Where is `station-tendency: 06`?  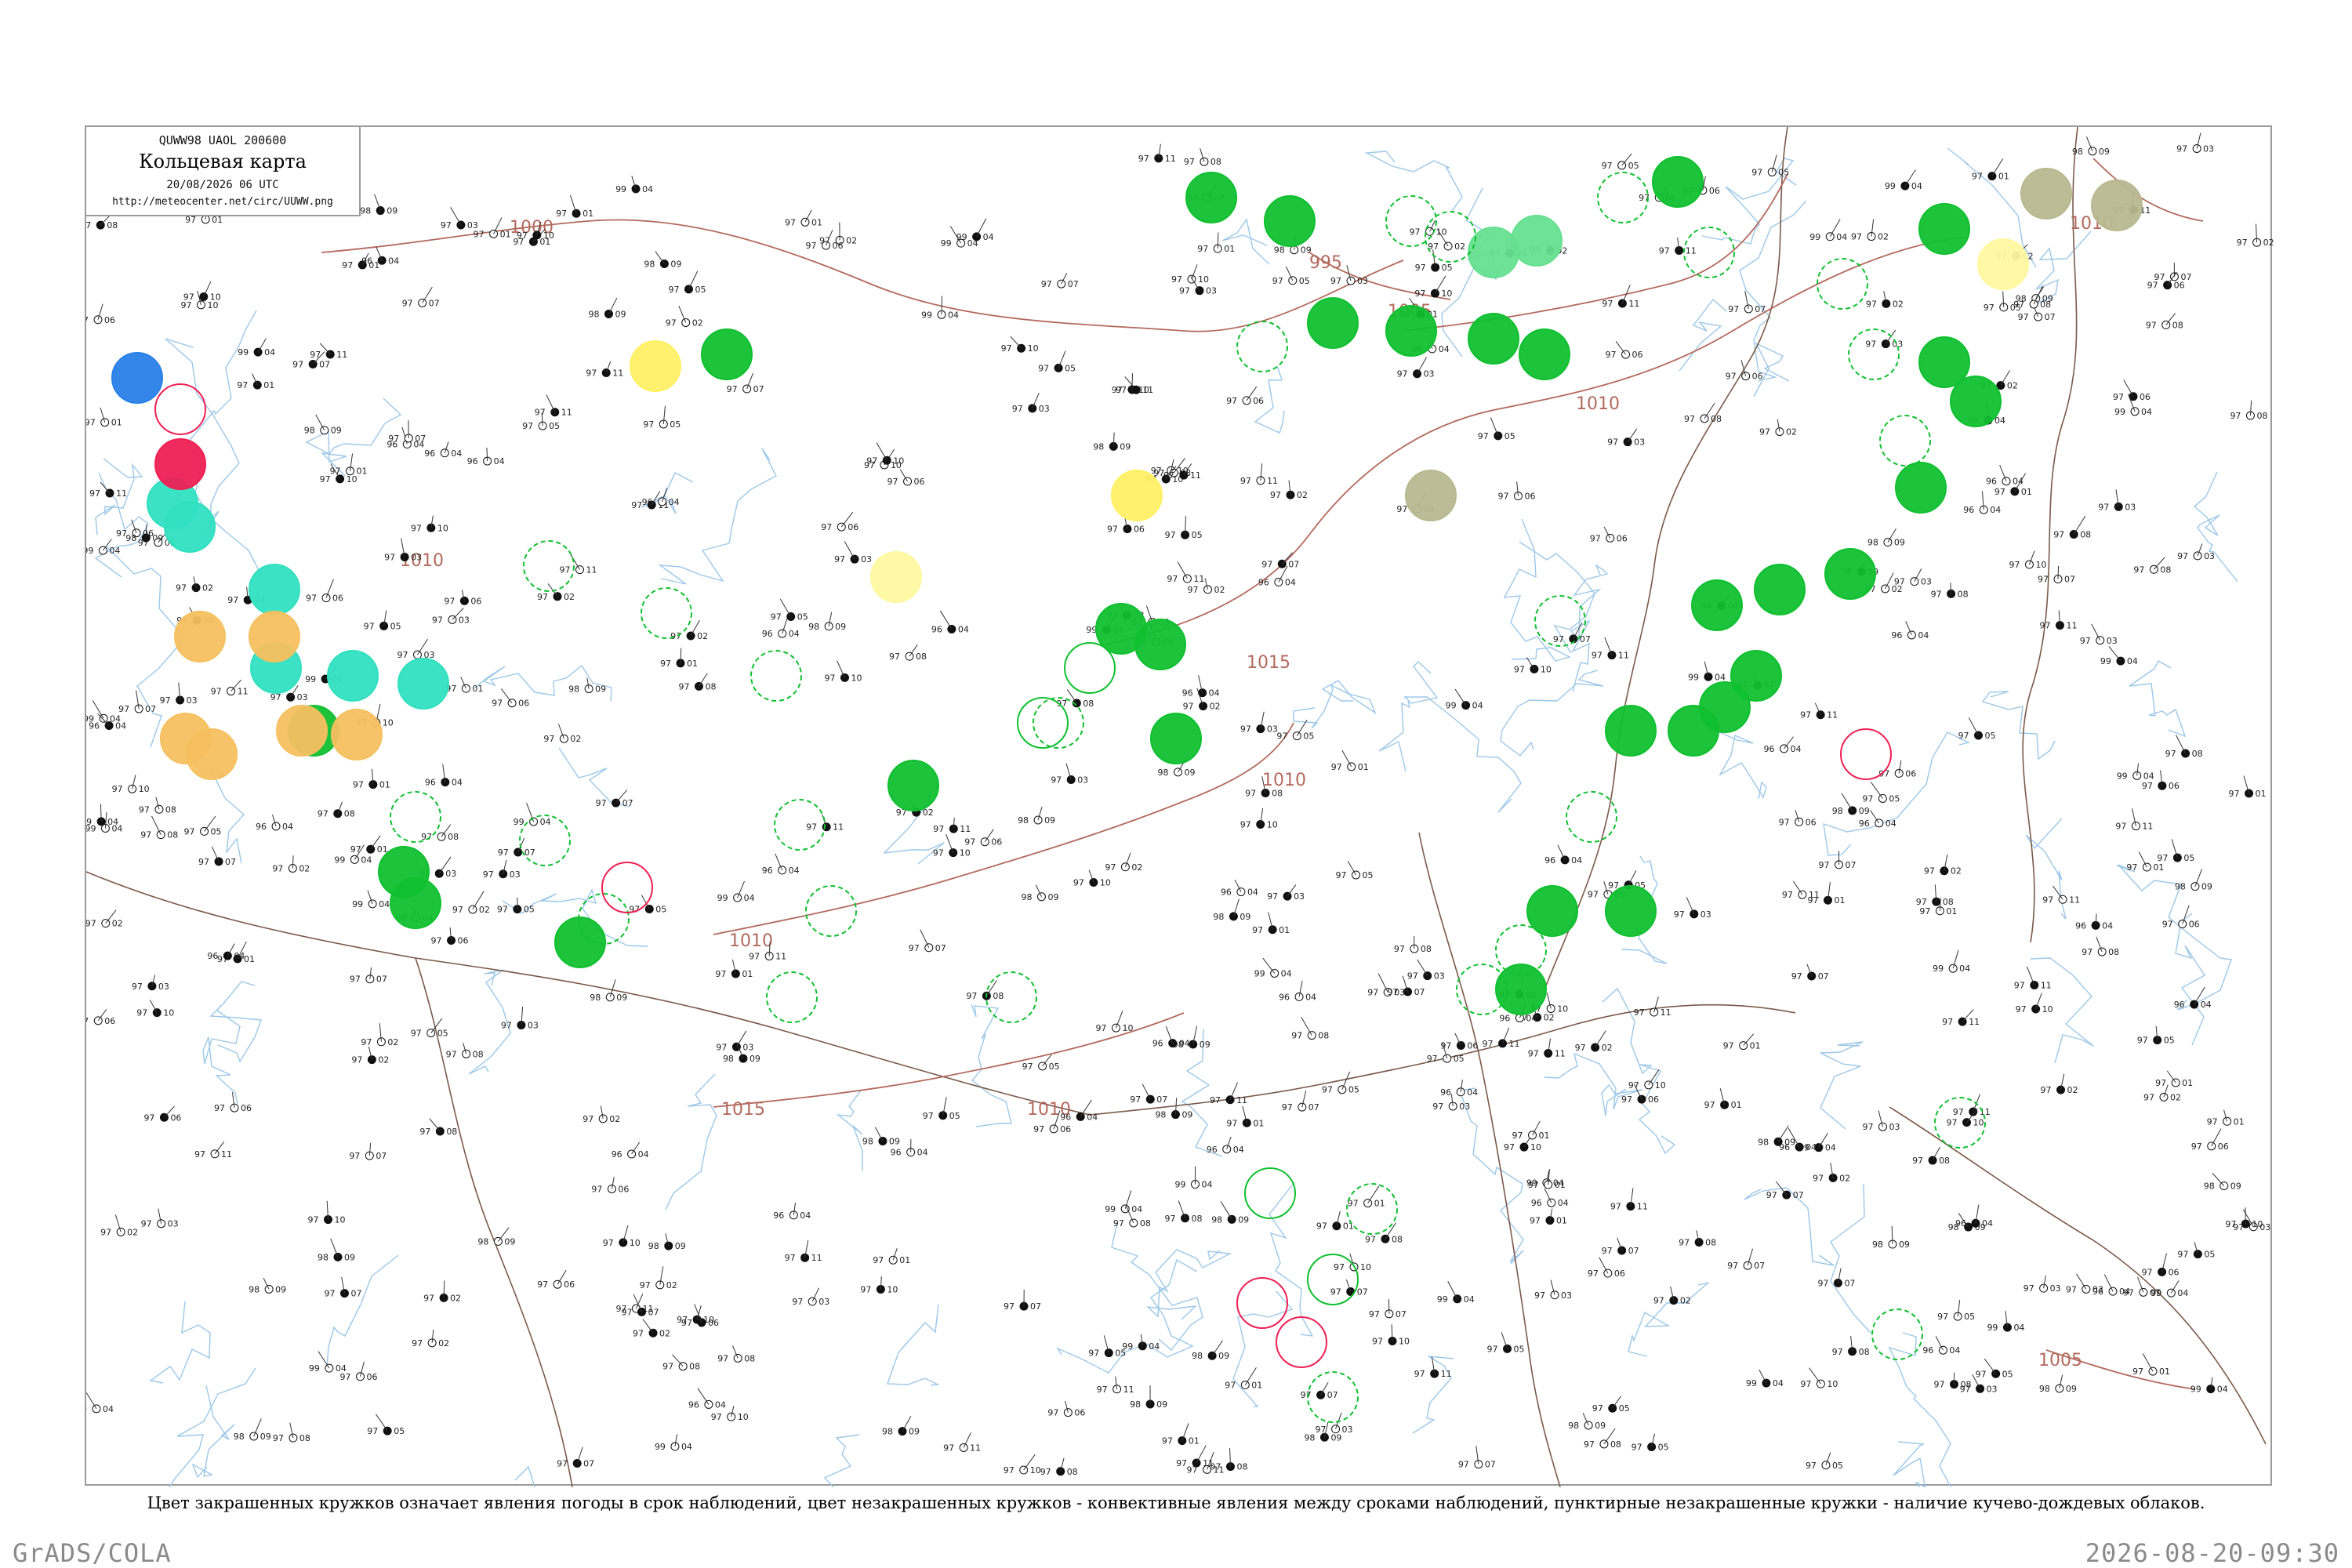 station-tendency: 06 is located at coordinates (1811, 822).